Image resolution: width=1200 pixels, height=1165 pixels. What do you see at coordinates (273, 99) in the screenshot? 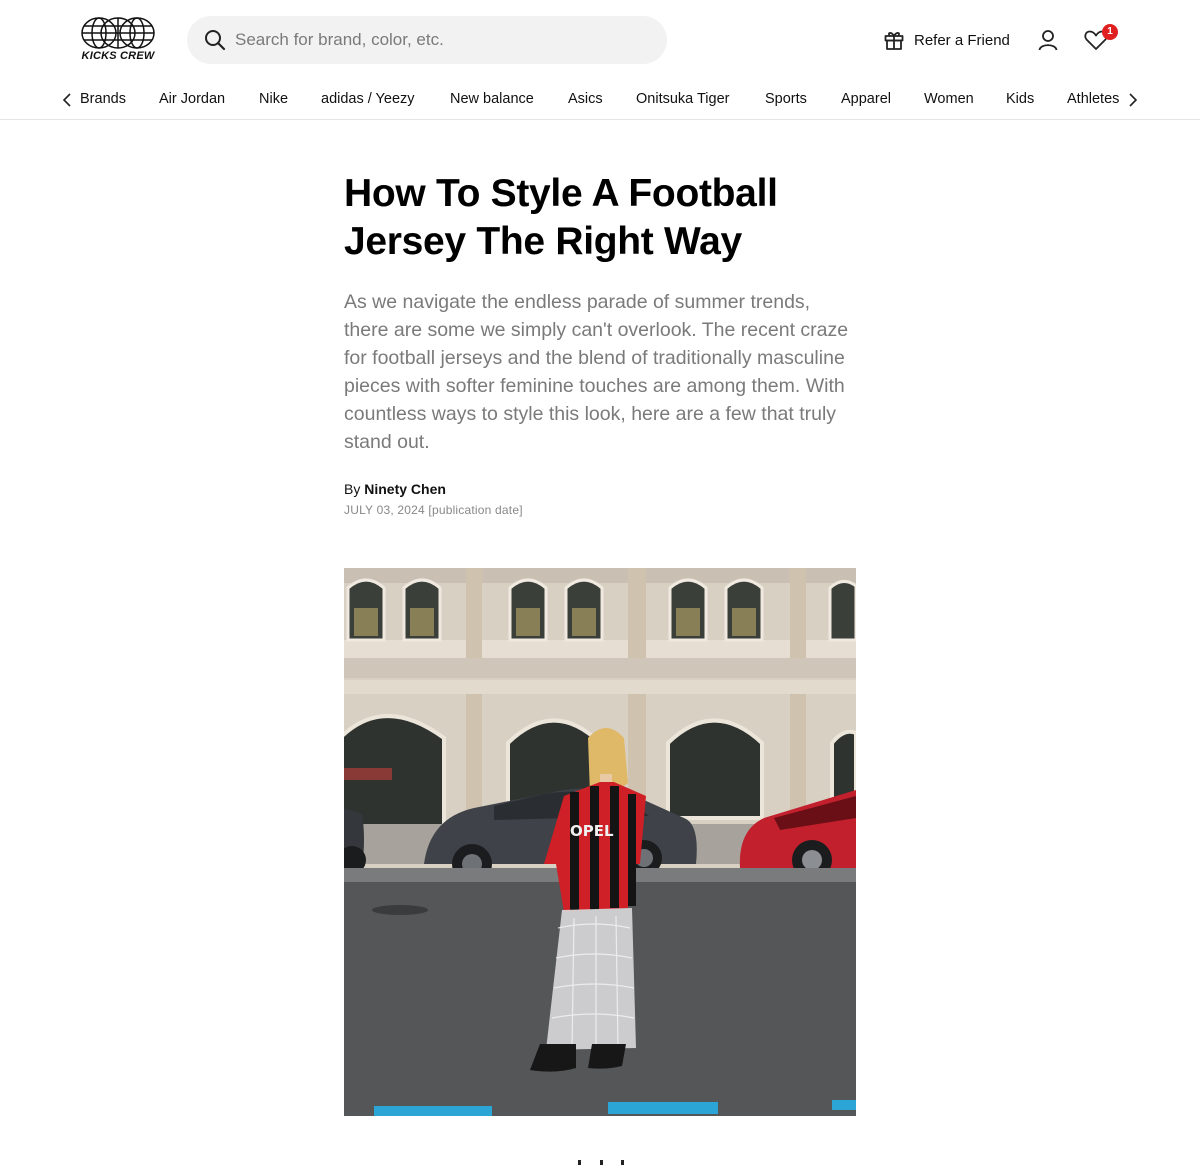
I see `nav-item-nike: Nike` at bounding box center [273, 99].